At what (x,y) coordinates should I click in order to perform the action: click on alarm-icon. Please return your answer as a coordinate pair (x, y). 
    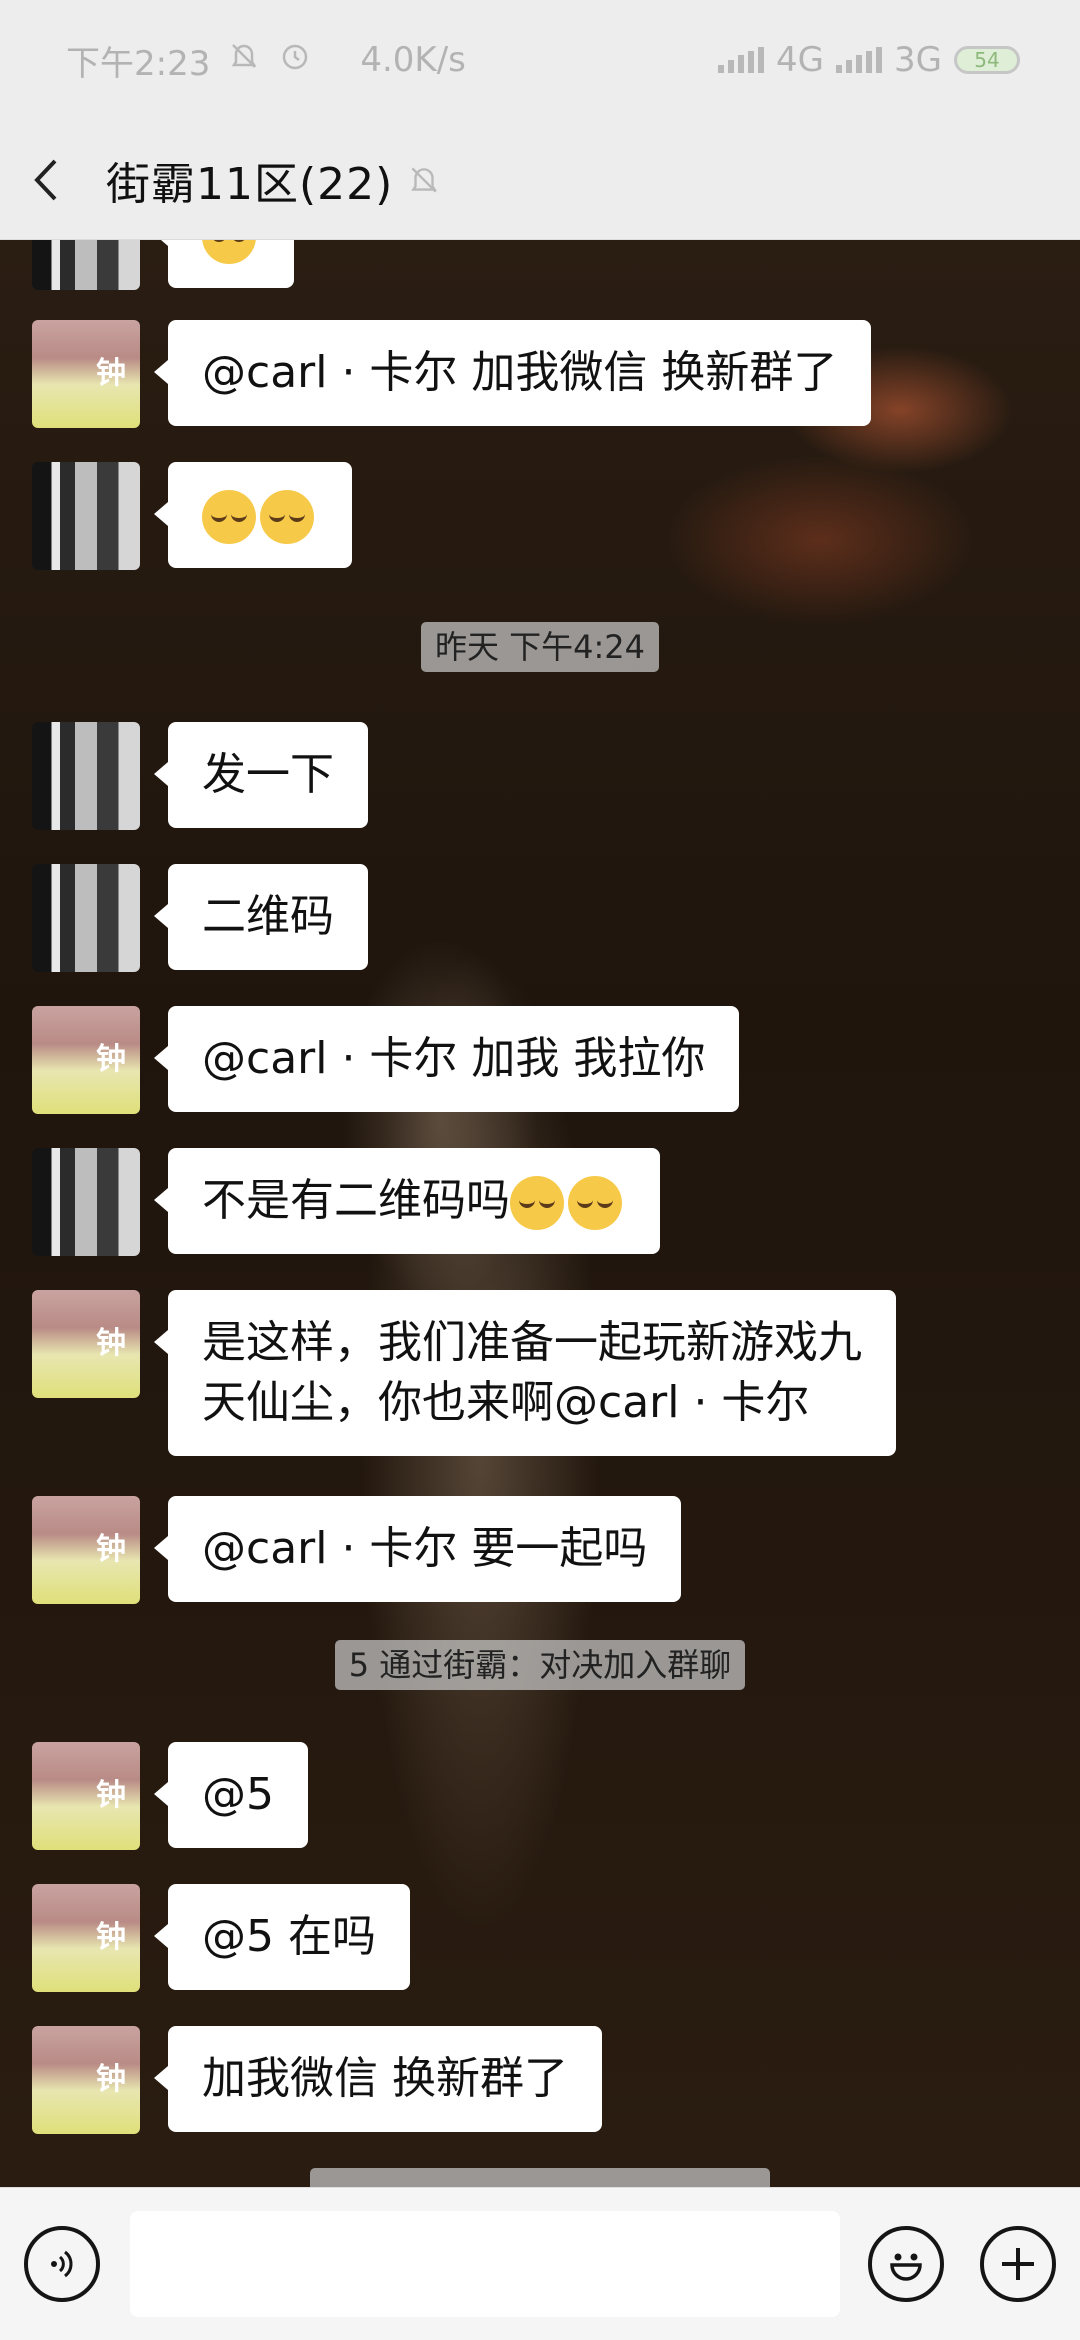
    Looking at the image, I should click on (295, 60).